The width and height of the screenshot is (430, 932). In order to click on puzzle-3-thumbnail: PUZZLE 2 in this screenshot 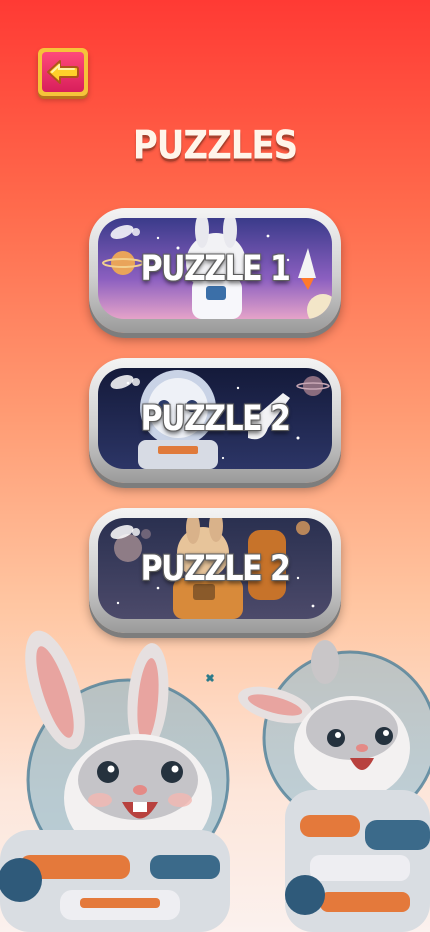, I will do `click(215, 568)`.